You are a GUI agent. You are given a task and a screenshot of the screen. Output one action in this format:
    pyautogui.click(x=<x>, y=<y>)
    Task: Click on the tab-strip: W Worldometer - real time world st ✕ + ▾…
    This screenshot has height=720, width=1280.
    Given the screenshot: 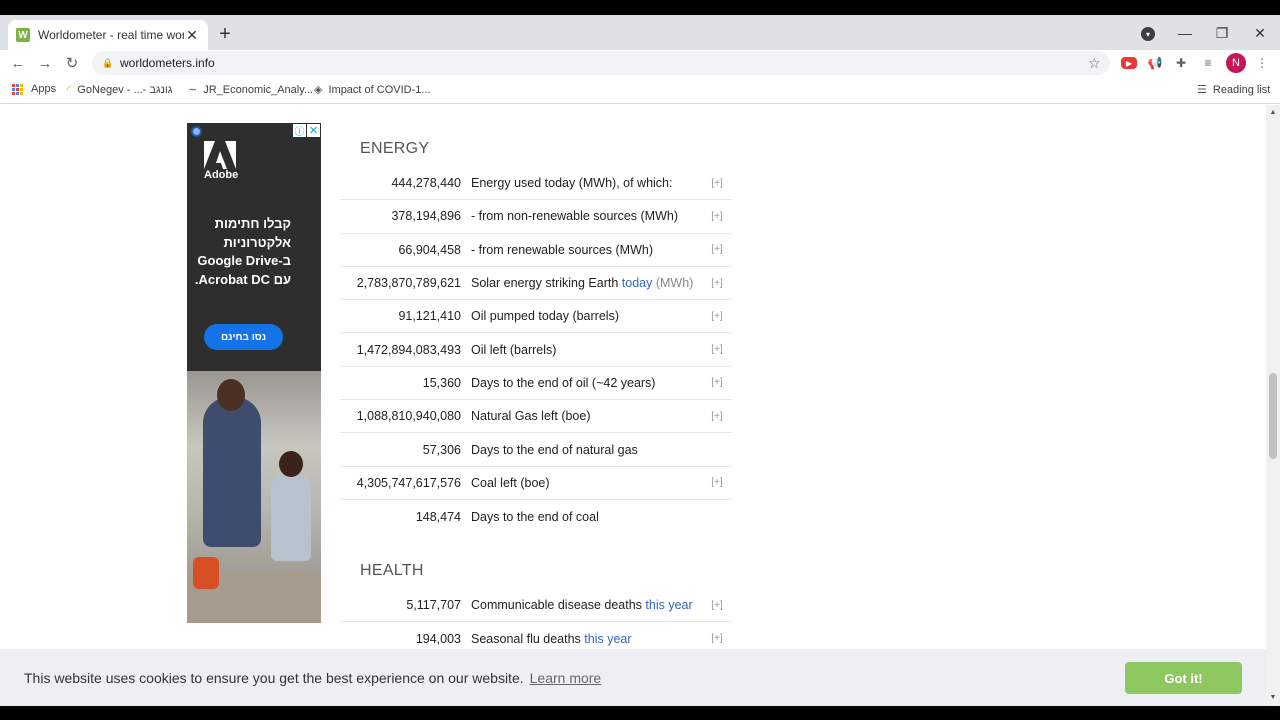 What is the action you would take?
    pyautogui.click(x=640, y=32)
    